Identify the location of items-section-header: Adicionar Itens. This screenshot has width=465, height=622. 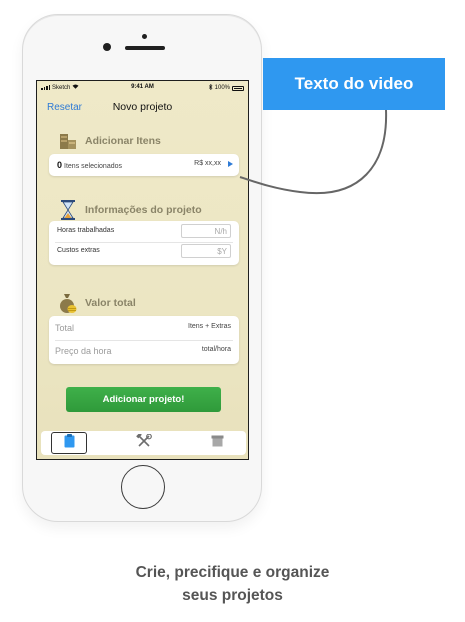
(109, 141).